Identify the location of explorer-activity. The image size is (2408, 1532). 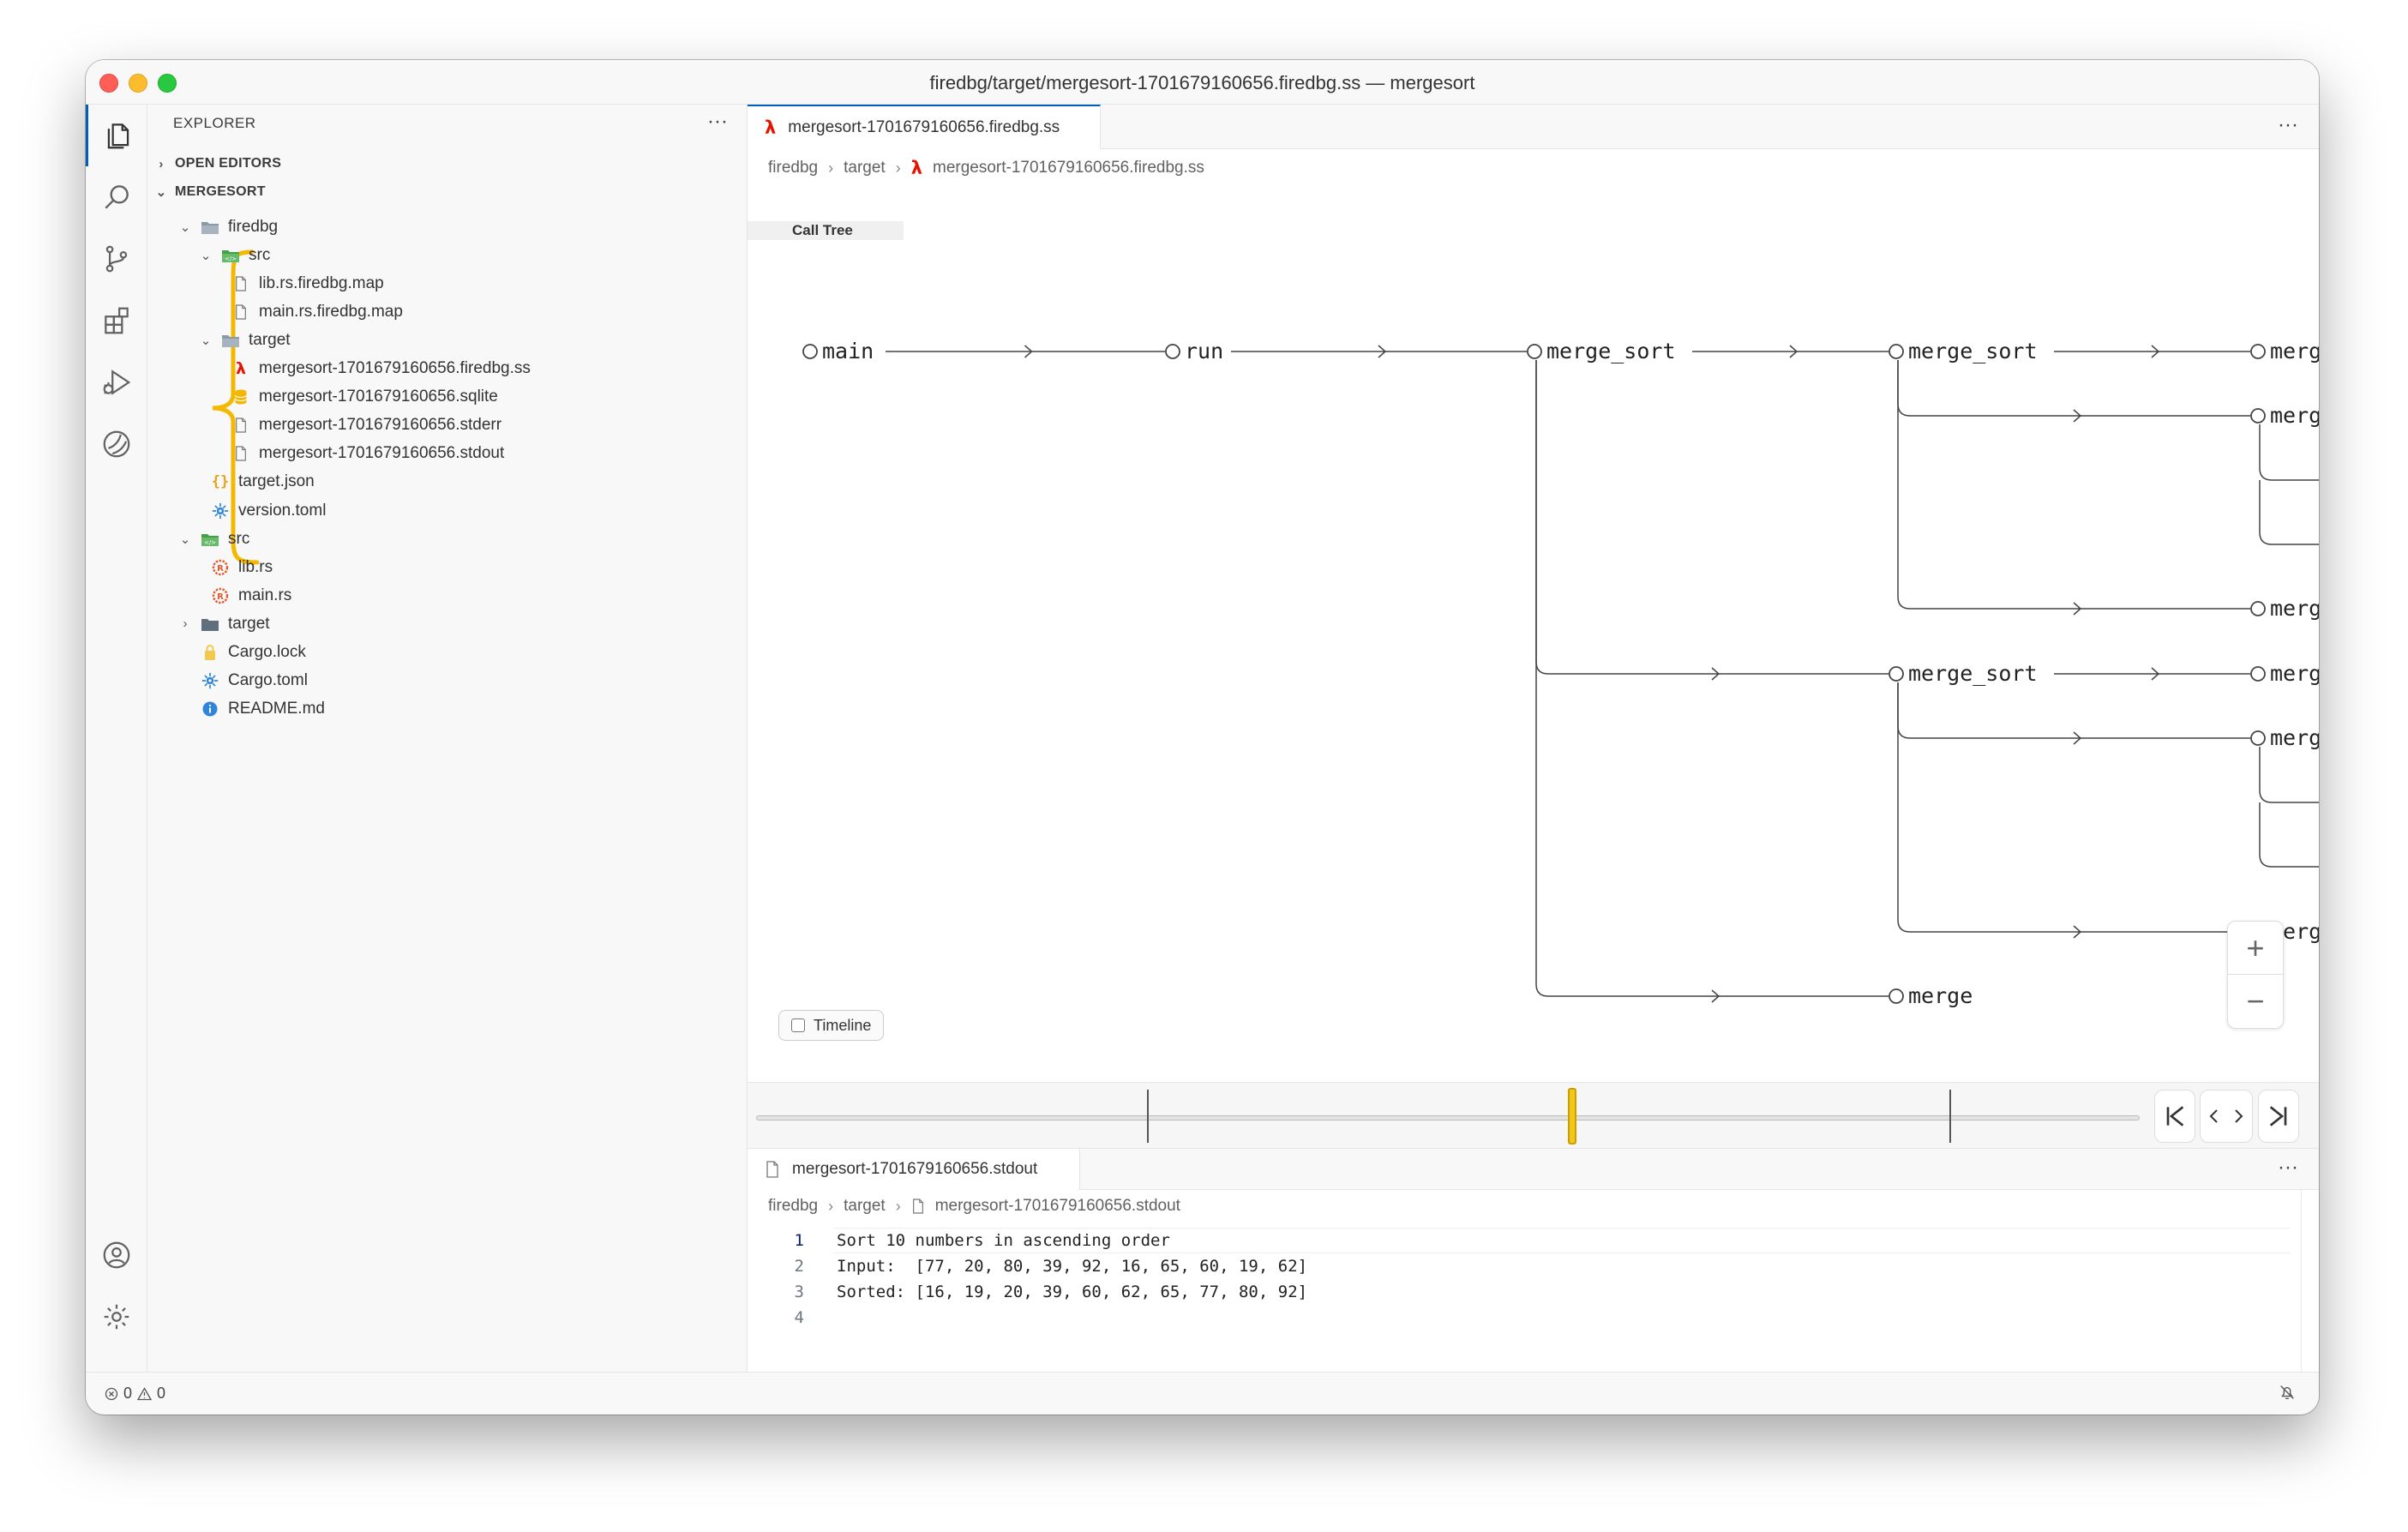
(117, 135).